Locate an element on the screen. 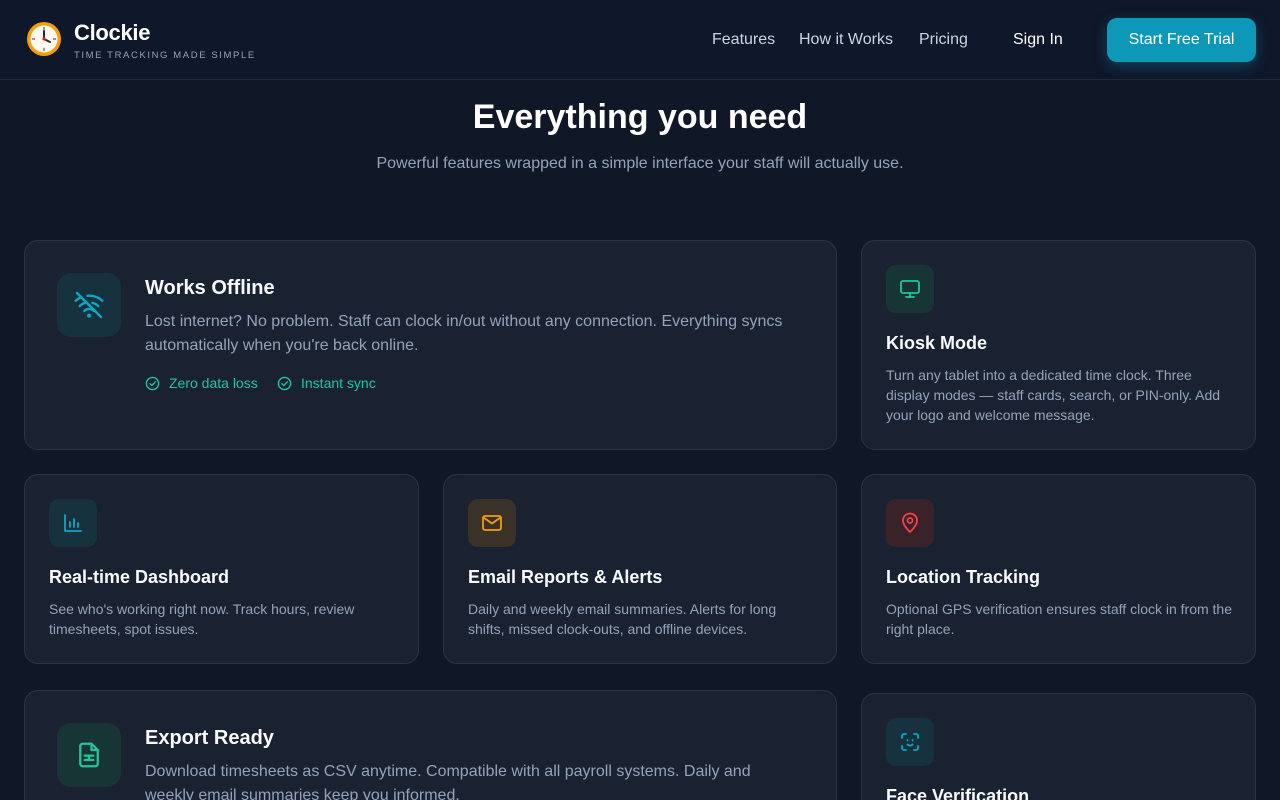 This screenshot has height=800, width=1280. feature-title: Email Reports & Alerts is located at coordinates (565, 577).